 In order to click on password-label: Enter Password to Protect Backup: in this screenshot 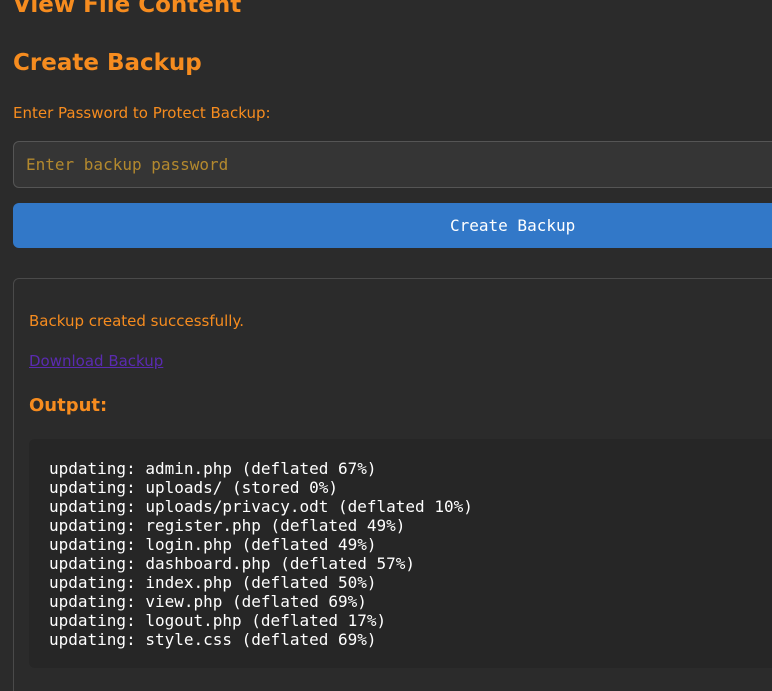, I will do `click(142, 113)`.